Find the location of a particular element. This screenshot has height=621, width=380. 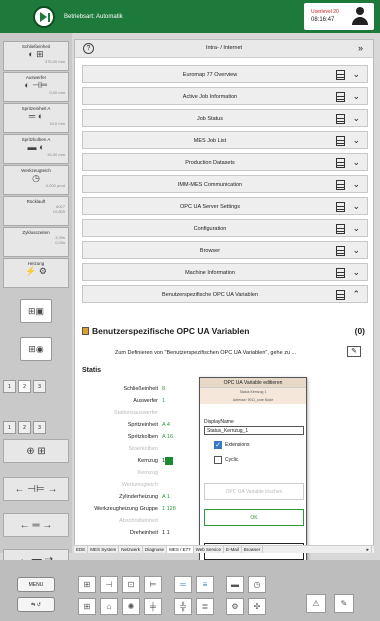

edit-icon: ✎ is located at coordinates (354, 351).